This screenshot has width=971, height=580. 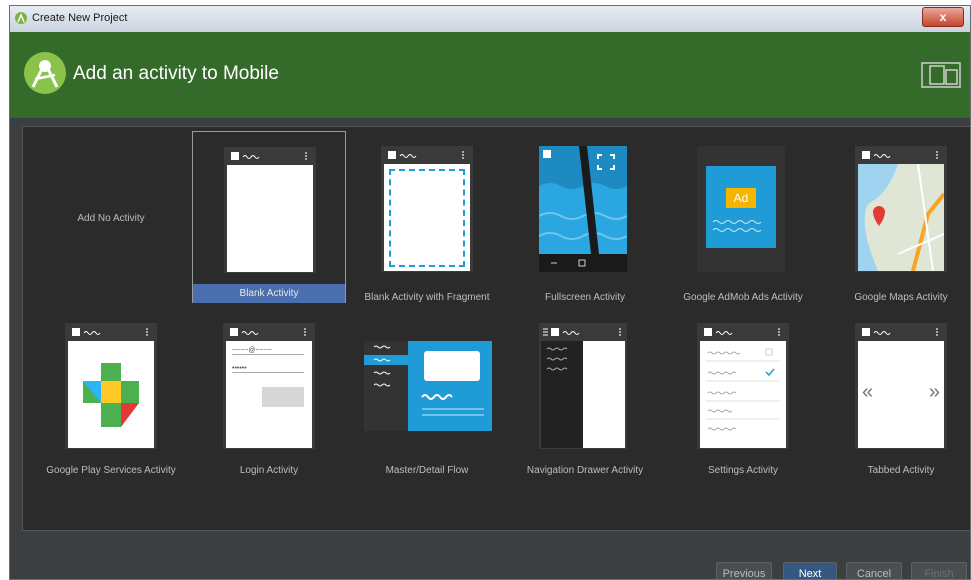 What do you see at coordinates (901, 217) in the screenshot?
I see `map-preview-icon` at bounding box center [901, 217].